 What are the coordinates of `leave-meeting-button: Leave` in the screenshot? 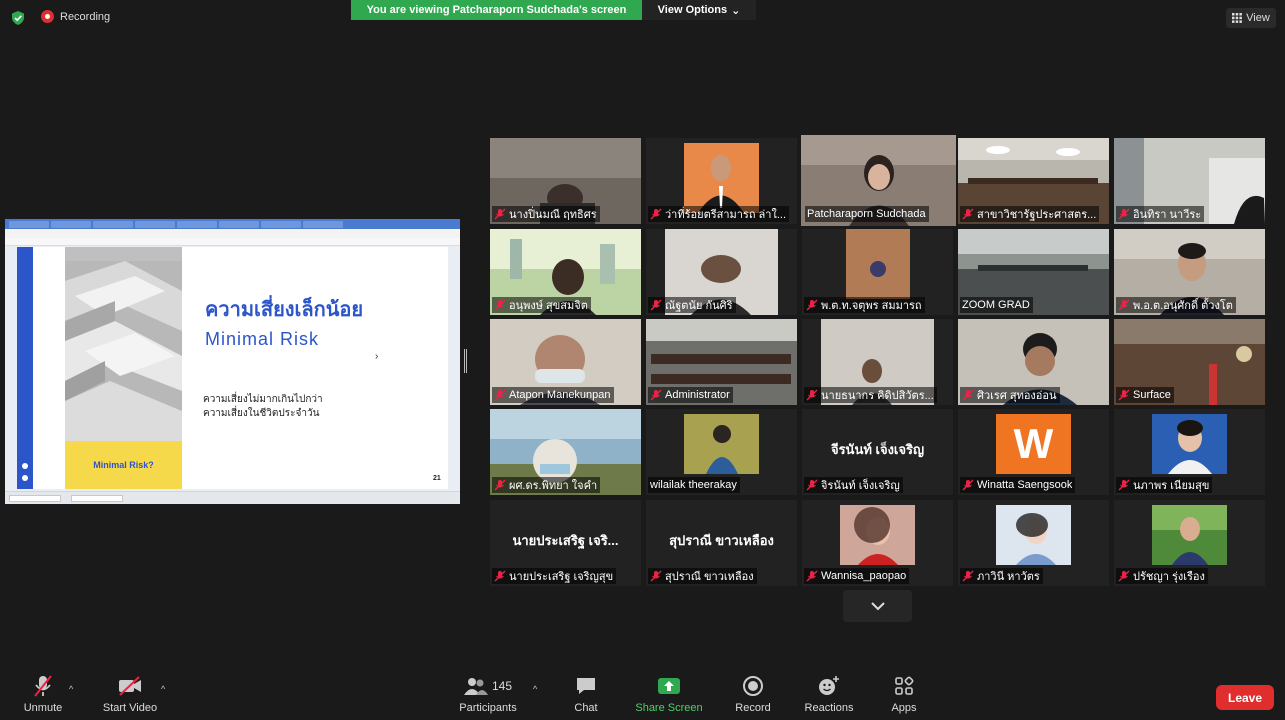 It's located at (1245, 697).